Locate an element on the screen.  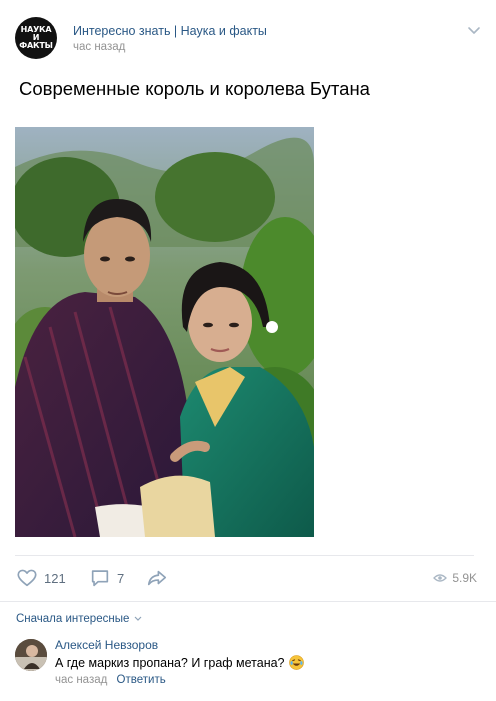
comment-text: А где маркиз пропана? И граф метана? is located at coordinates (170, 662).